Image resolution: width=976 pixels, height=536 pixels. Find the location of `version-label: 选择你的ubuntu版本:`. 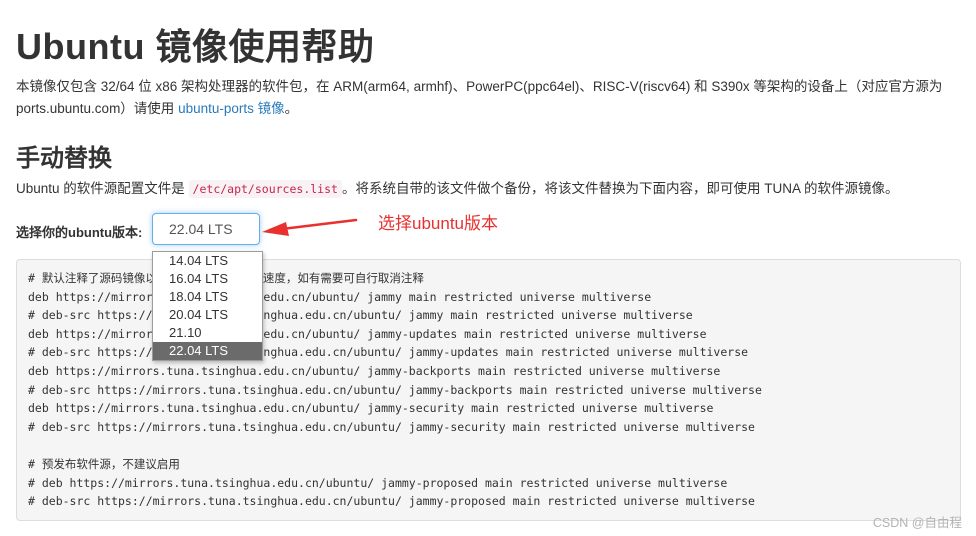

version-label: 选择你的ubuntu版本: is located at coordinates (79, 232).